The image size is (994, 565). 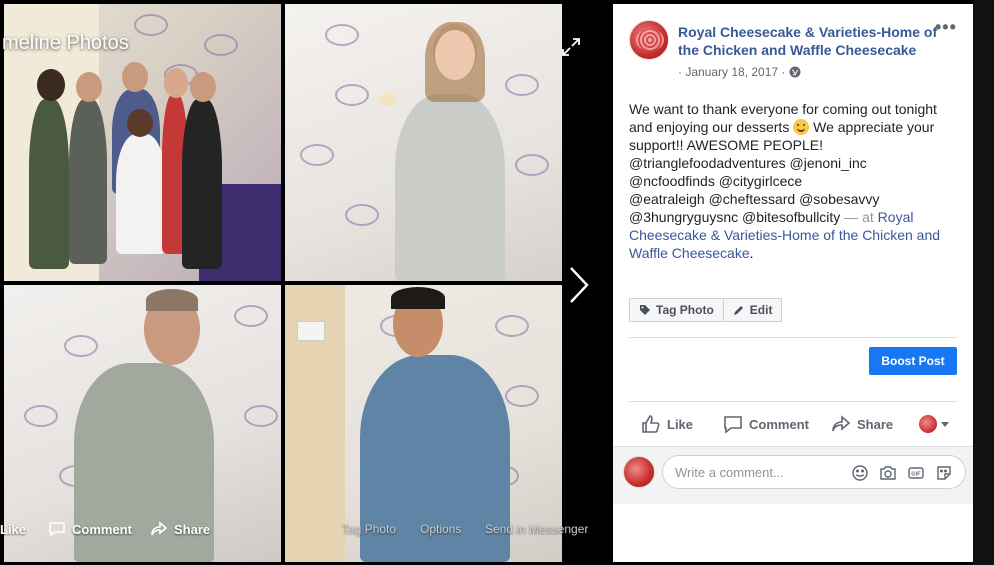 I want to click on viewer-share-button: Share, so click(x=180, y=529).